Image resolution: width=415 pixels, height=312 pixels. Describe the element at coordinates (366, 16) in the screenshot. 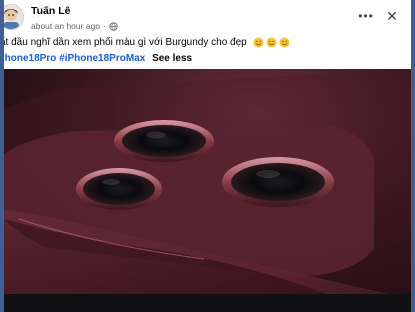

I see `more-options-icon: •••` at that location.